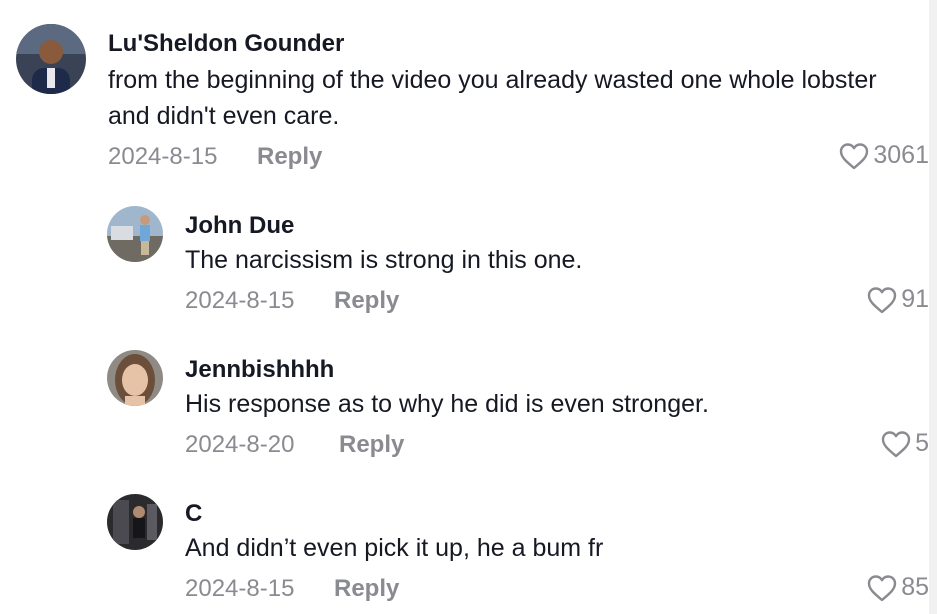  I want to click on like-count: 5, so click(922, 443).